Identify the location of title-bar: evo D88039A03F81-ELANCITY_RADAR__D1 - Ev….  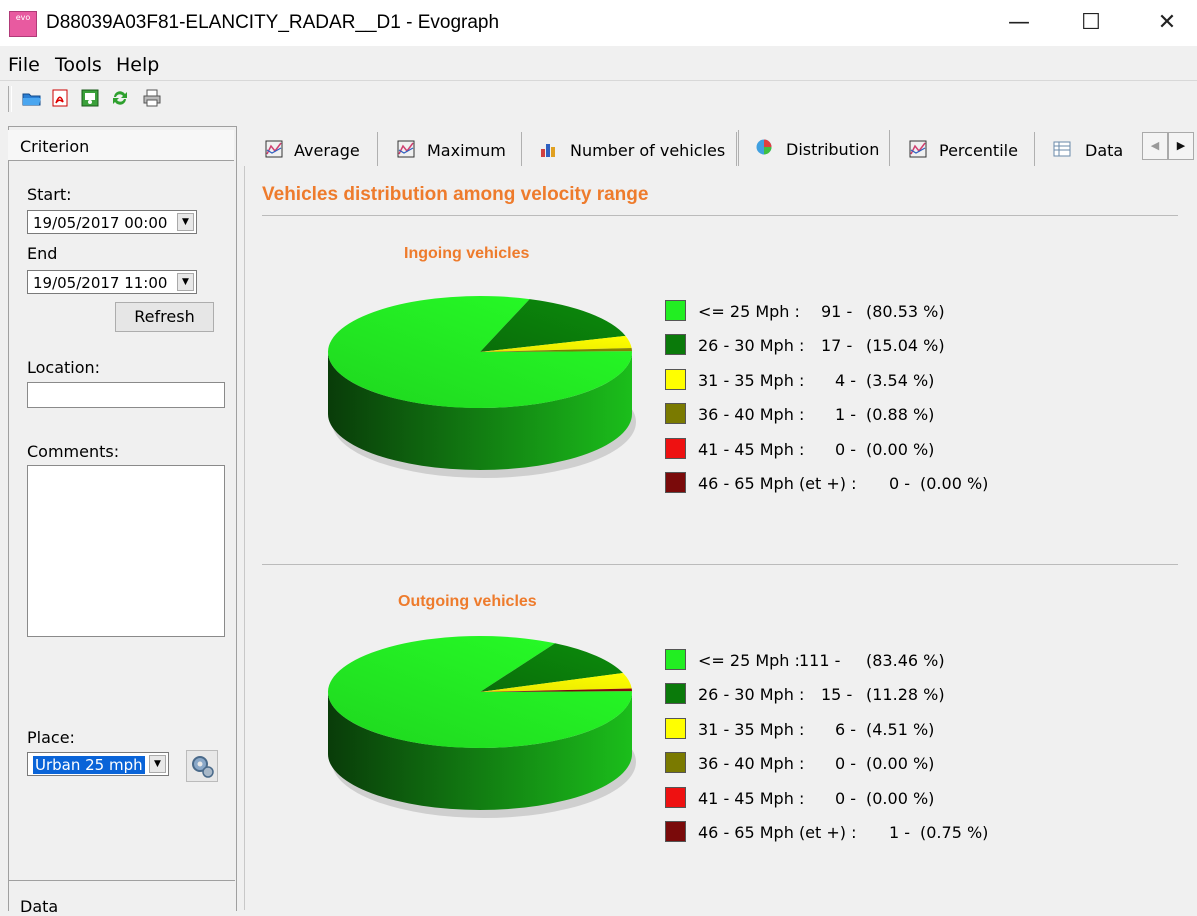
(598, 23).